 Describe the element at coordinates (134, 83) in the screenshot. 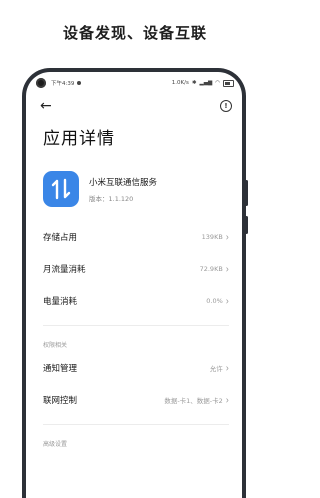

I see `status-bar: 下午4:39 1.0K/s ✱ ▂▄▆ ◠` at that location.